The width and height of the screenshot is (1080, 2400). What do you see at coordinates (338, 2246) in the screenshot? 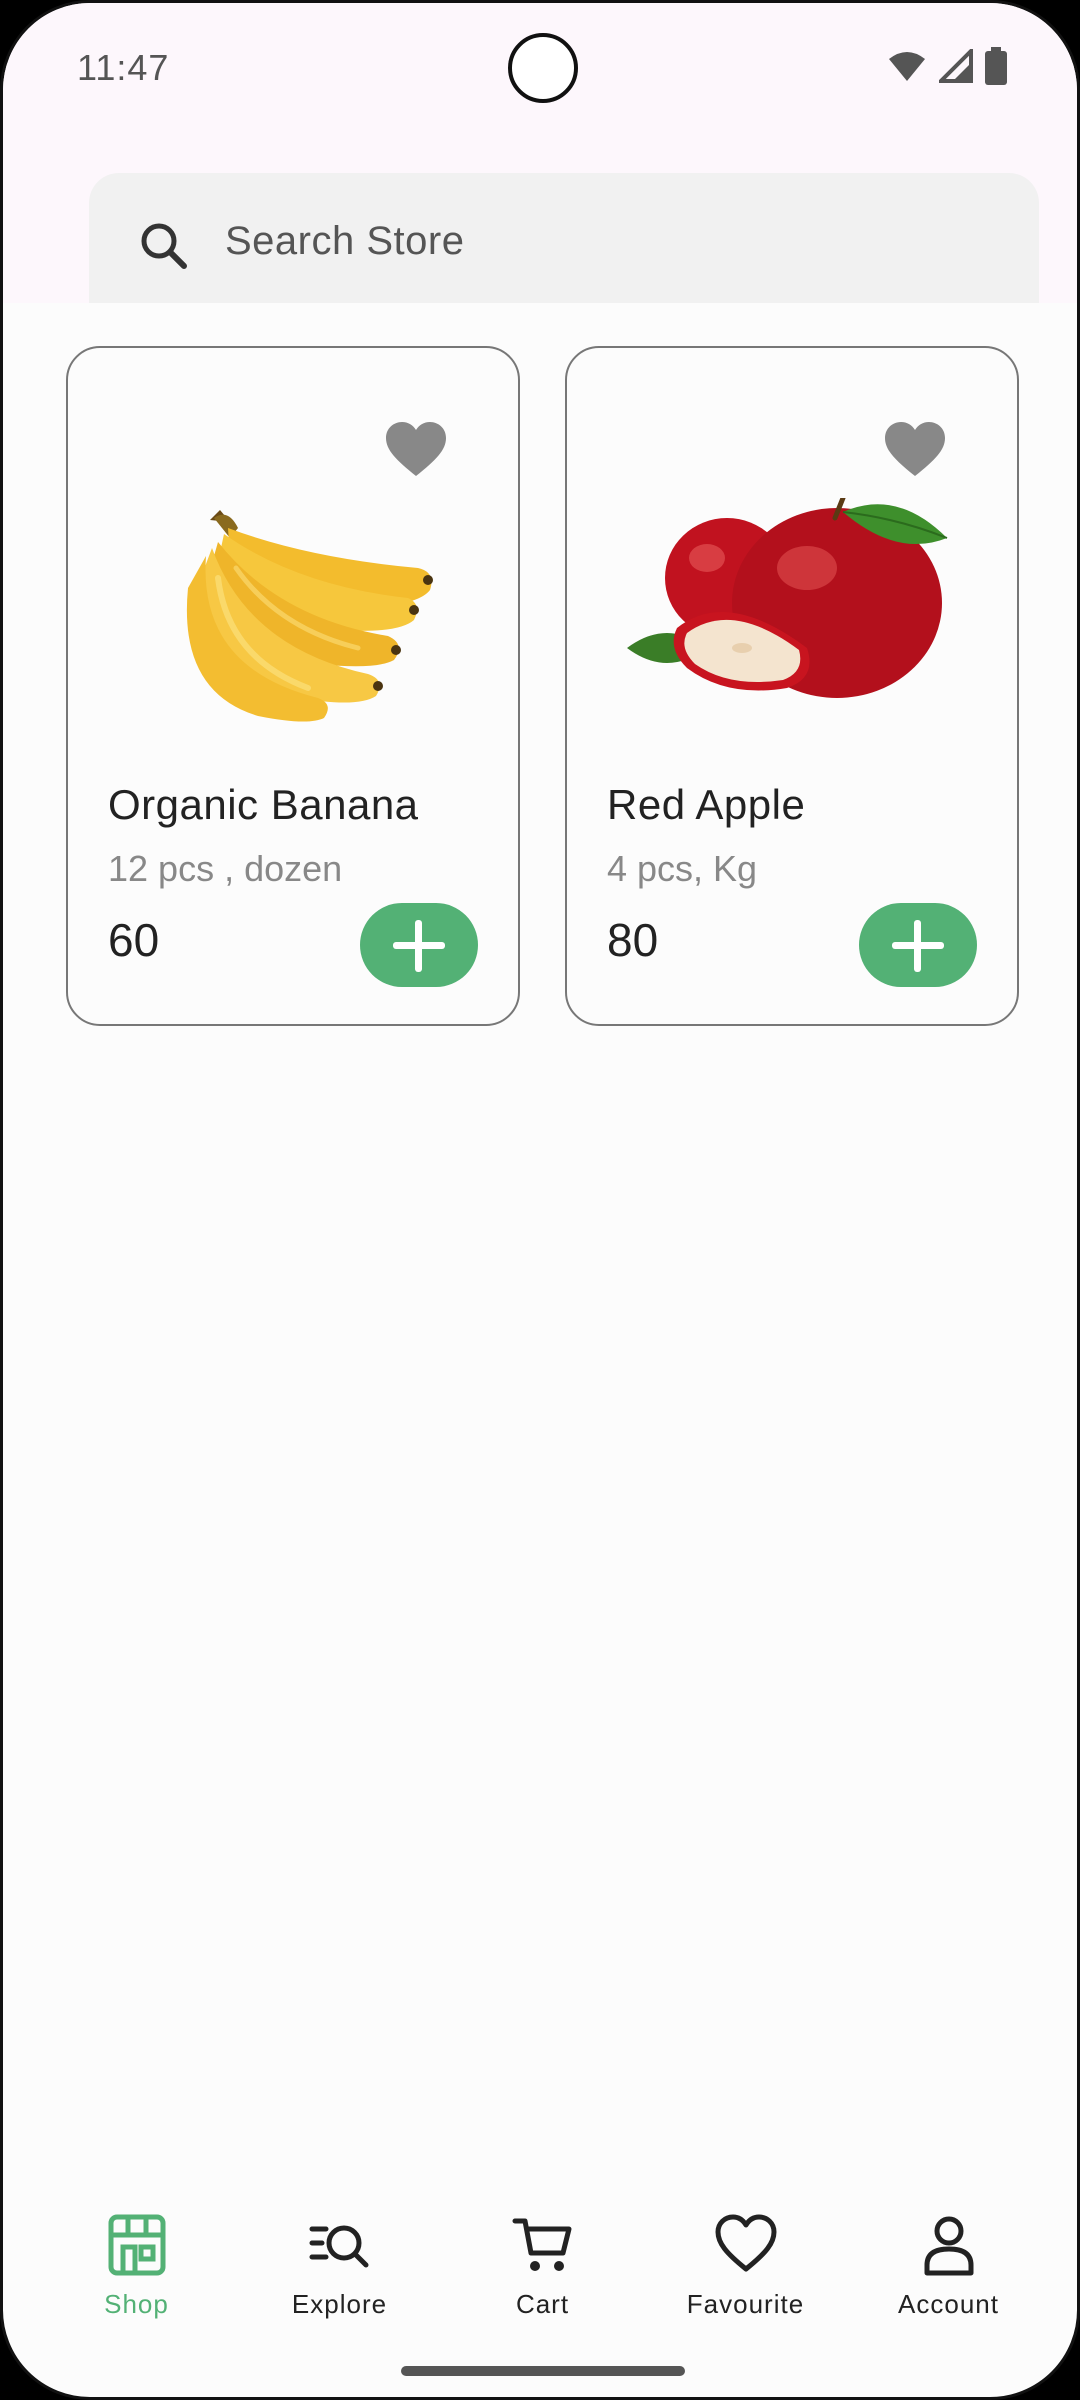
I see `explore-search-icon` at bounding box center [338, 2246].